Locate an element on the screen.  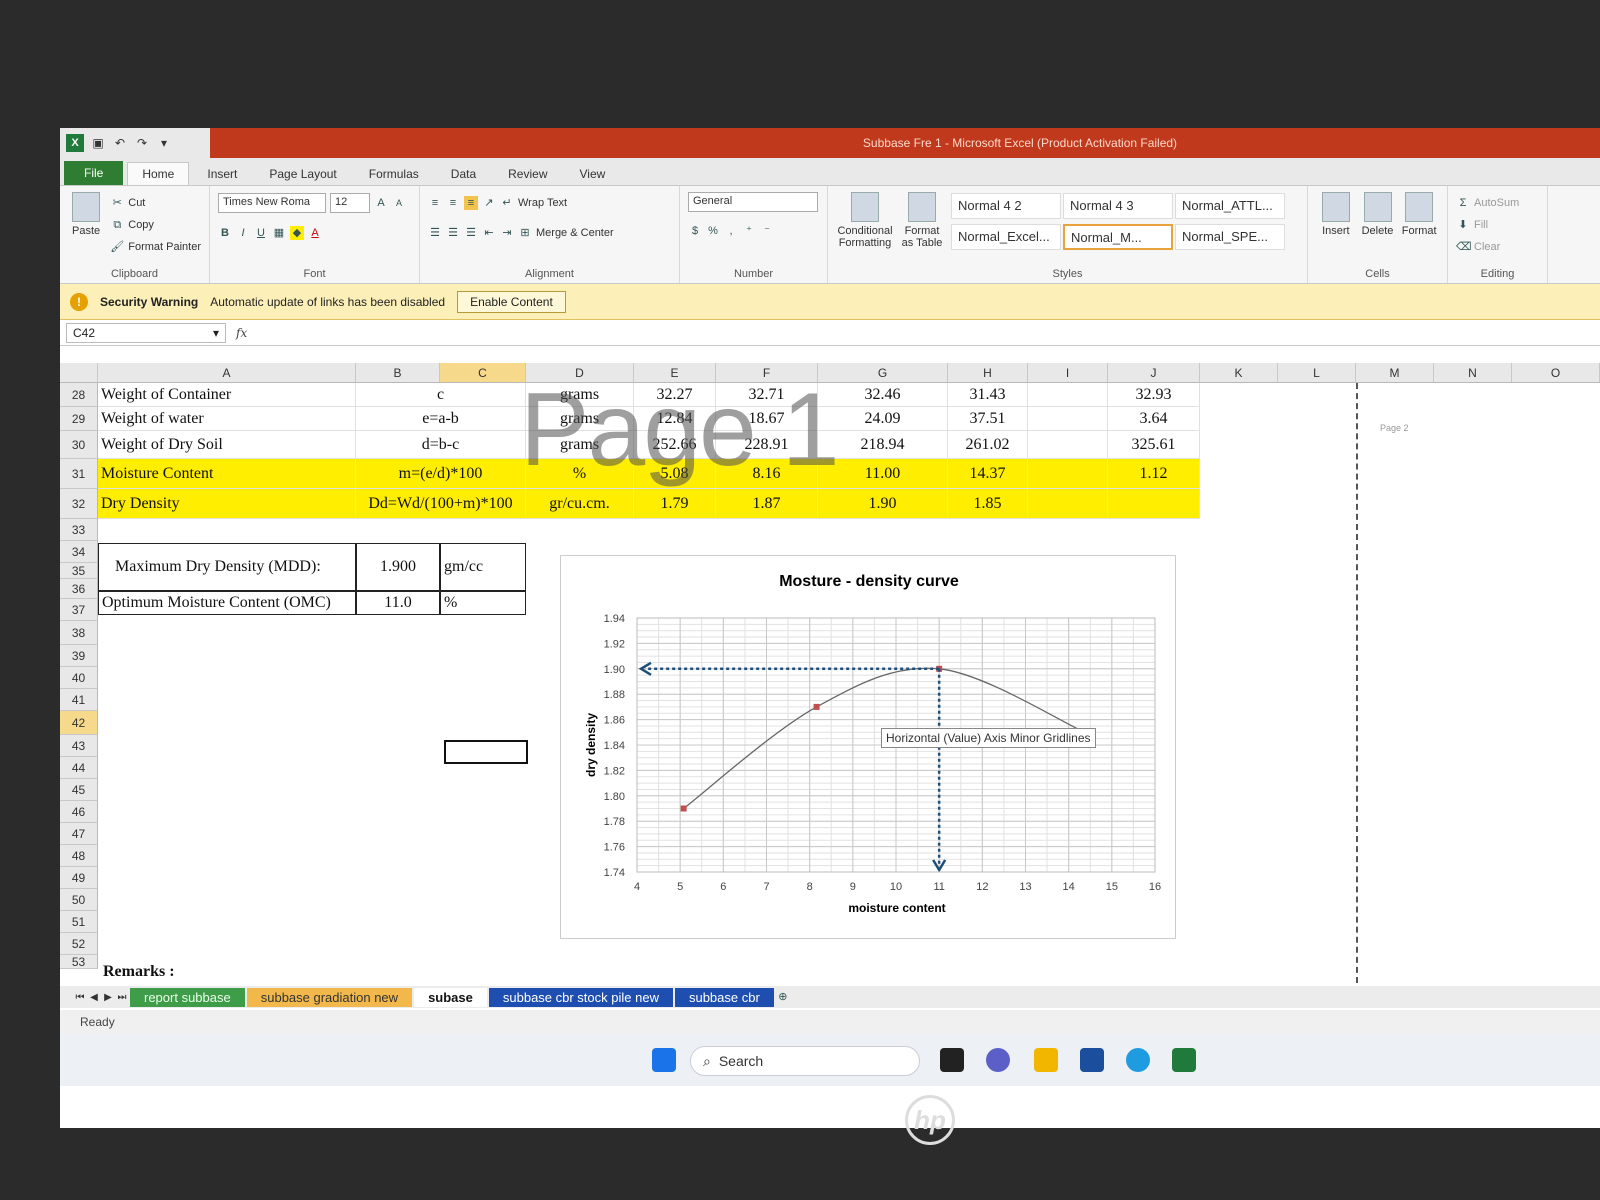
omc-unit: % is located at coordinates (483, 603).